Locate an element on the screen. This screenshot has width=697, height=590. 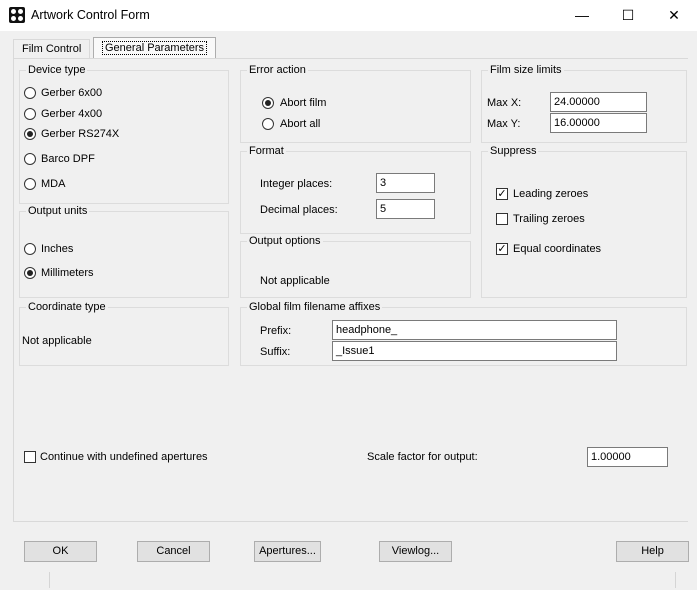
error-action-group: Error action is located at coordinates (355, 103).